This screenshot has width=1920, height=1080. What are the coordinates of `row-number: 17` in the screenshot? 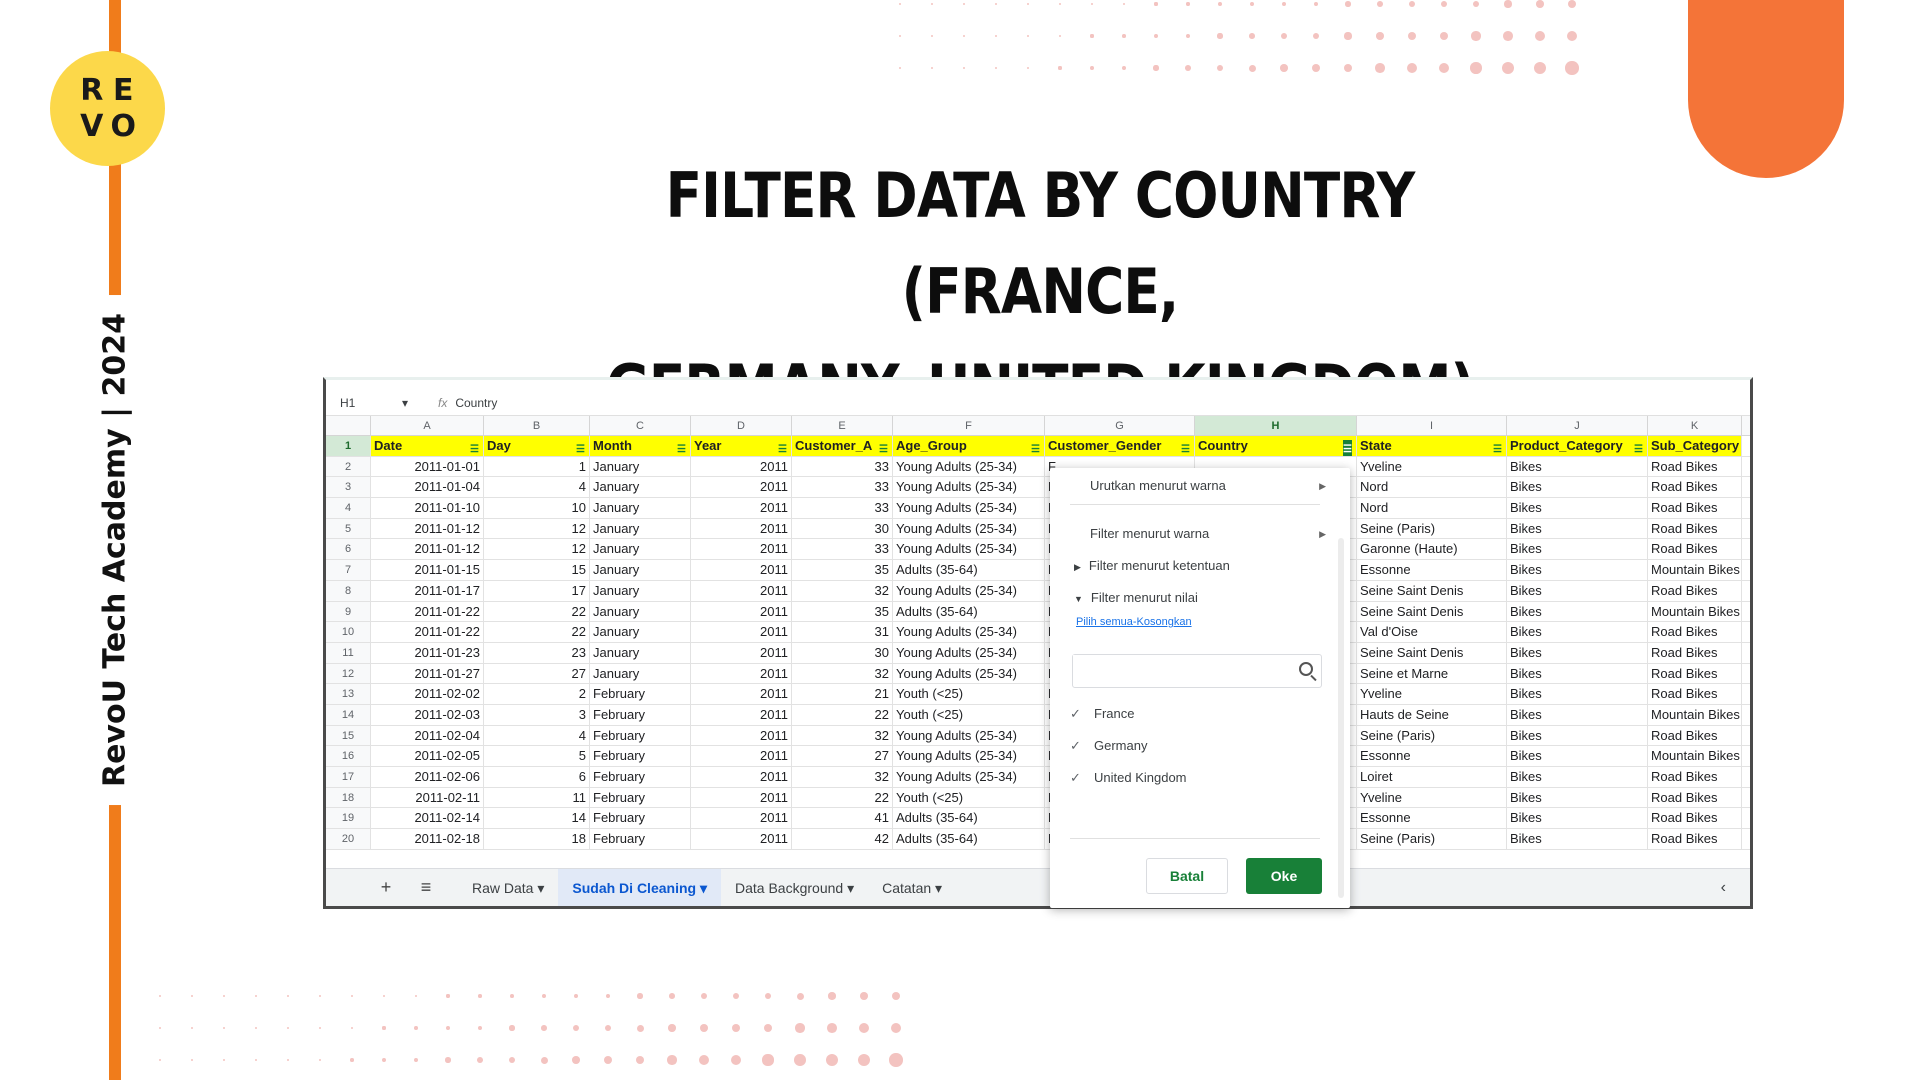 It's located at (348, 777).